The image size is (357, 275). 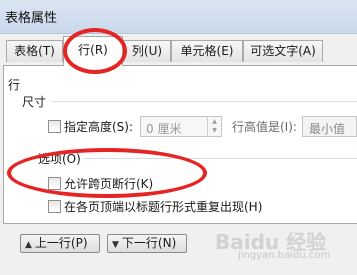 I want to click on title-bar: 表格属性, so click(x=178, y=17).